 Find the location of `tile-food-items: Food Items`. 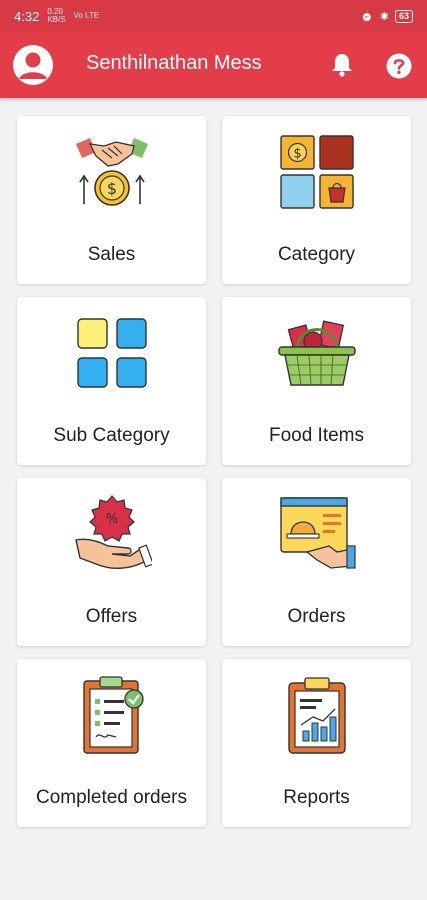

tile-food-items: Food Items is located at coordinates (316, 381).